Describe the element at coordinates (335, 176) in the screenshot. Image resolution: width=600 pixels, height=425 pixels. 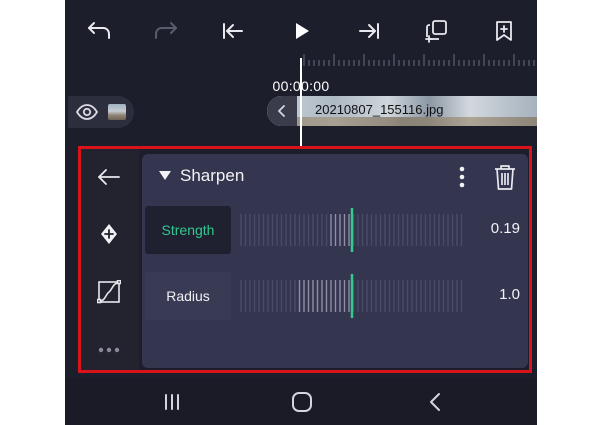
I see `effect-panel-header: Sharpen` at that location.